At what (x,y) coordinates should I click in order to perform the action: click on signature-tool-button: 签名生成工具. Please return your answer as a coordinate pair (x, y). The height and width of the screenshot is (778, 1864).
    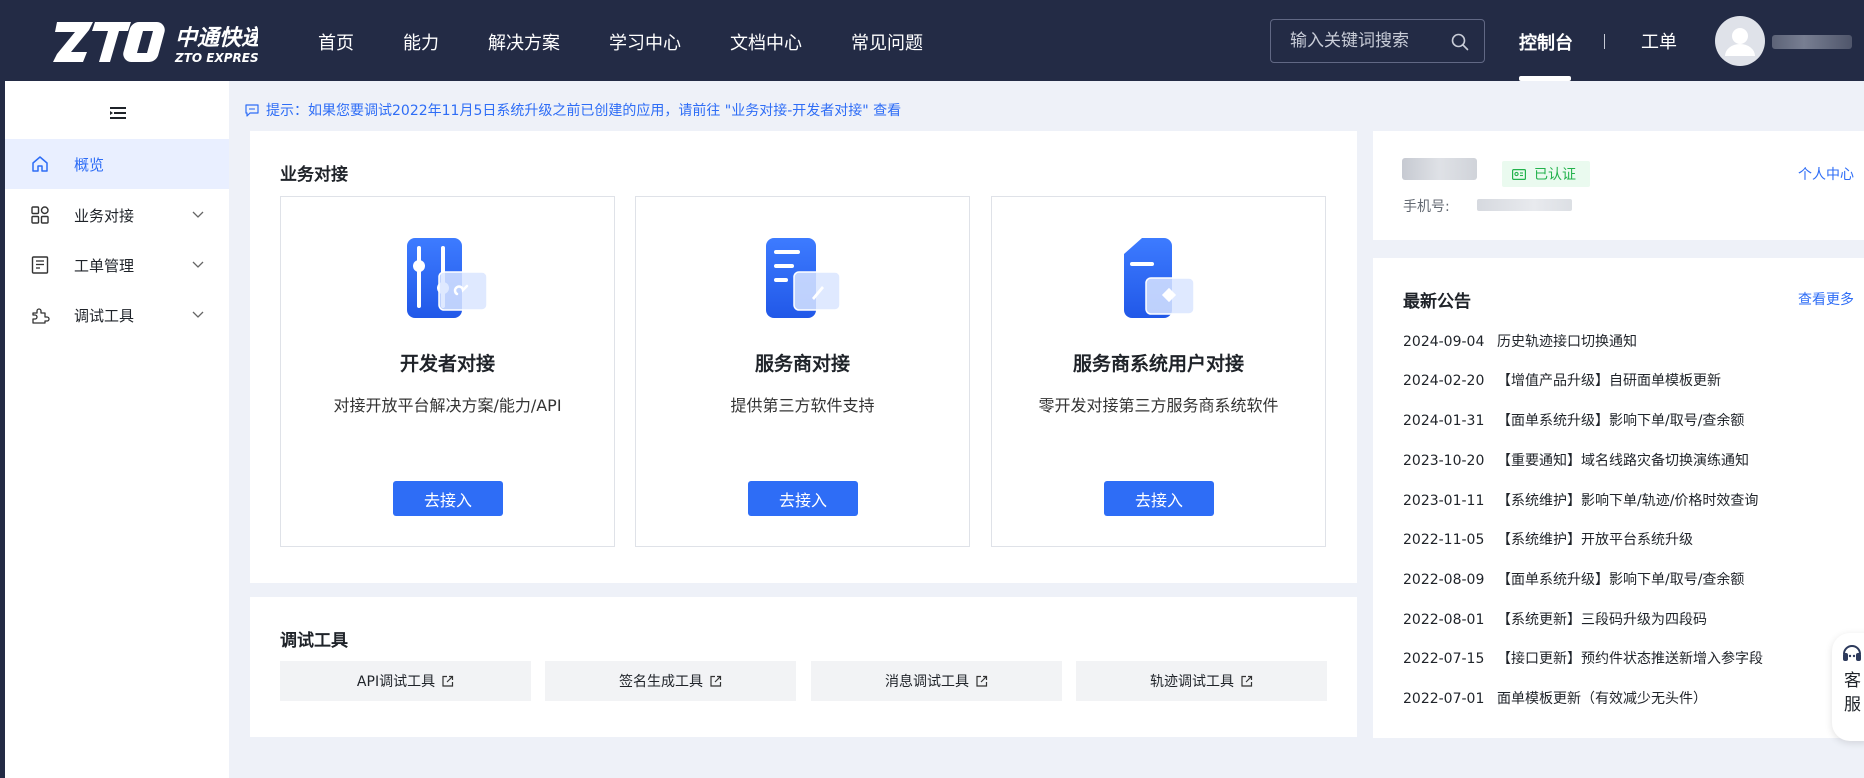
    Looking at the image, I should click on (670, 681).